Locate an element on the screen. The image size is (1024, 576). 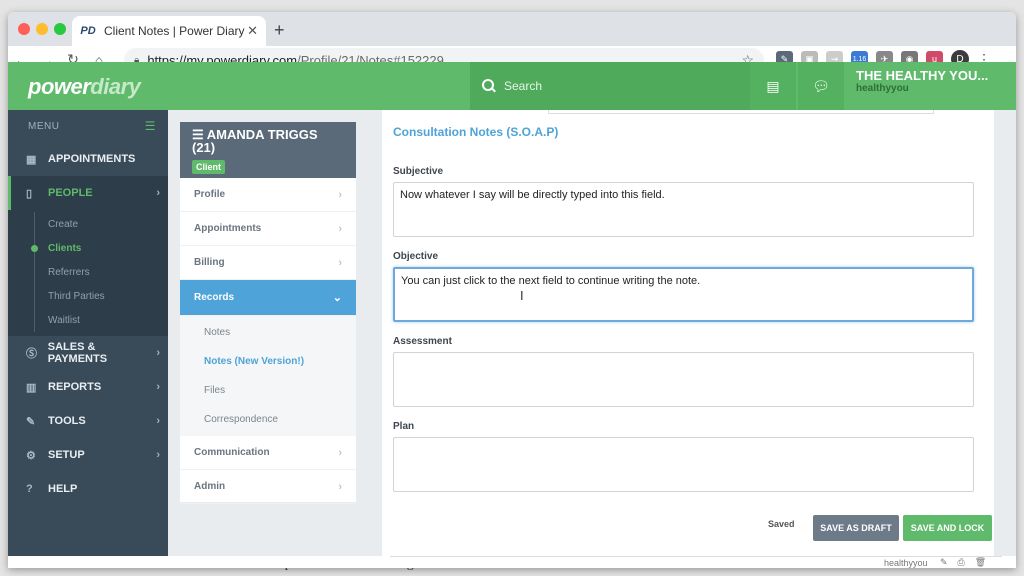
objective-label: Objective is located at coordinates (416, 256).